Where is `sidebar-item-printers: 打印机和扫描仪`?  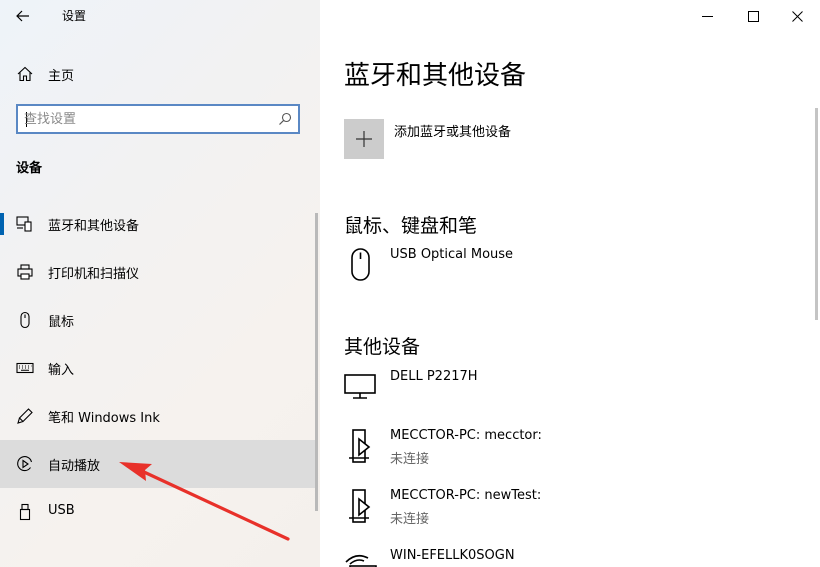
sidebar-item-printers: 打印机和扫描仪 is located at coordinates (159, 272).